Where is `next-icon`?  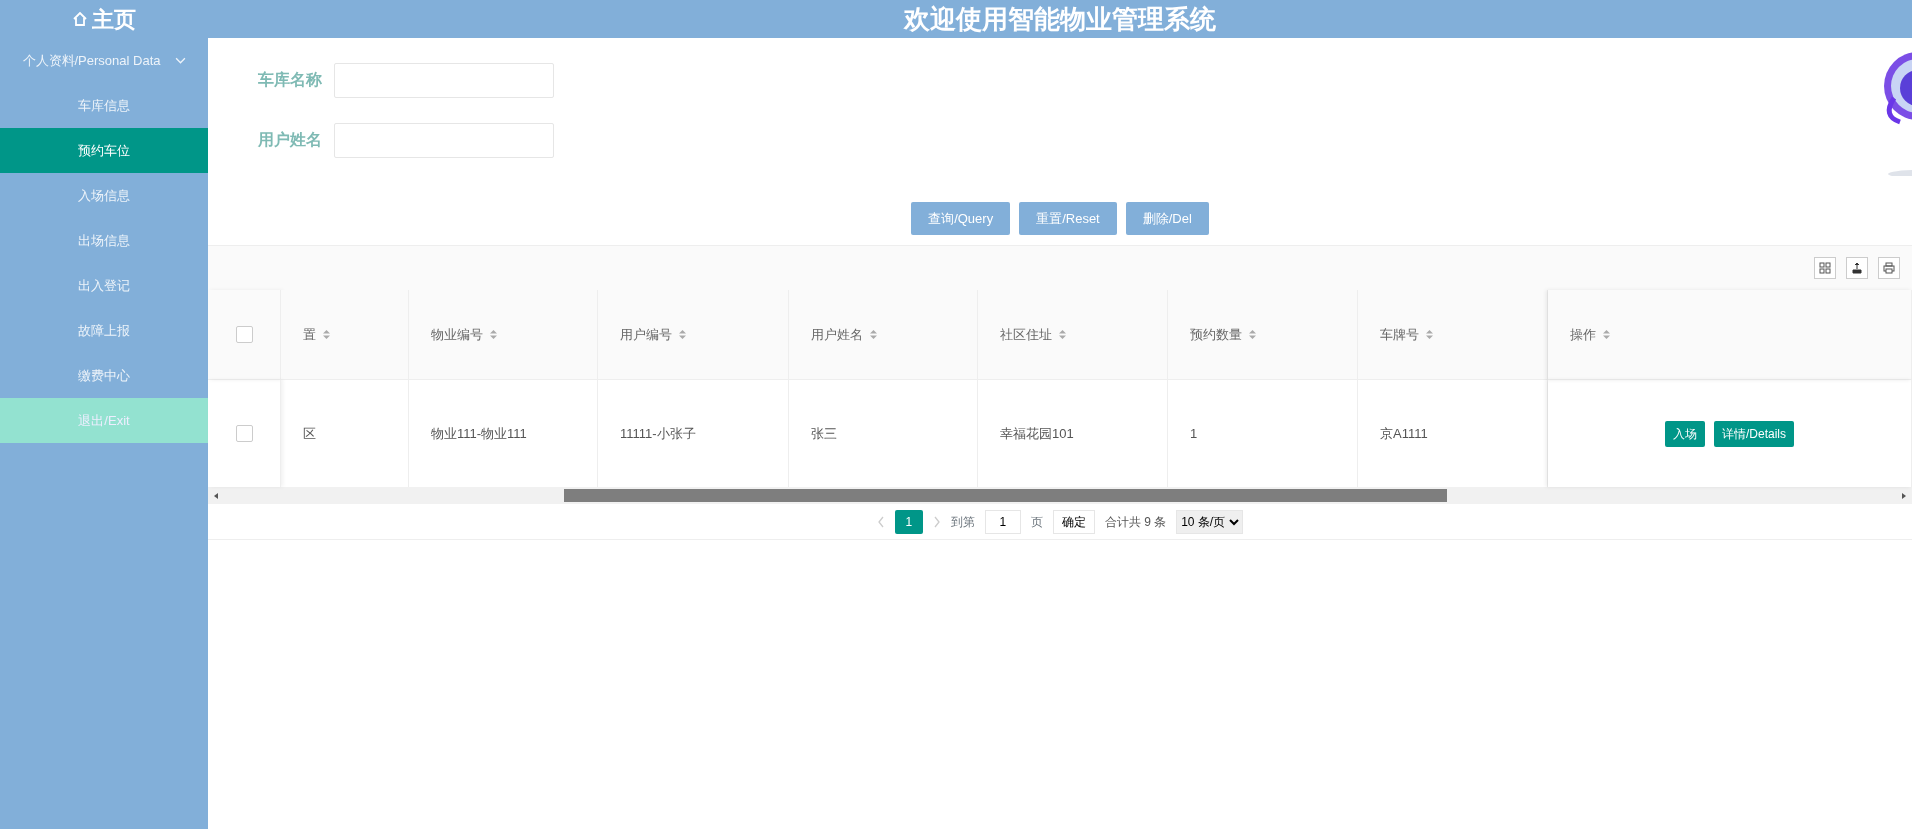 next-icon is located at coordinates (936, 521).